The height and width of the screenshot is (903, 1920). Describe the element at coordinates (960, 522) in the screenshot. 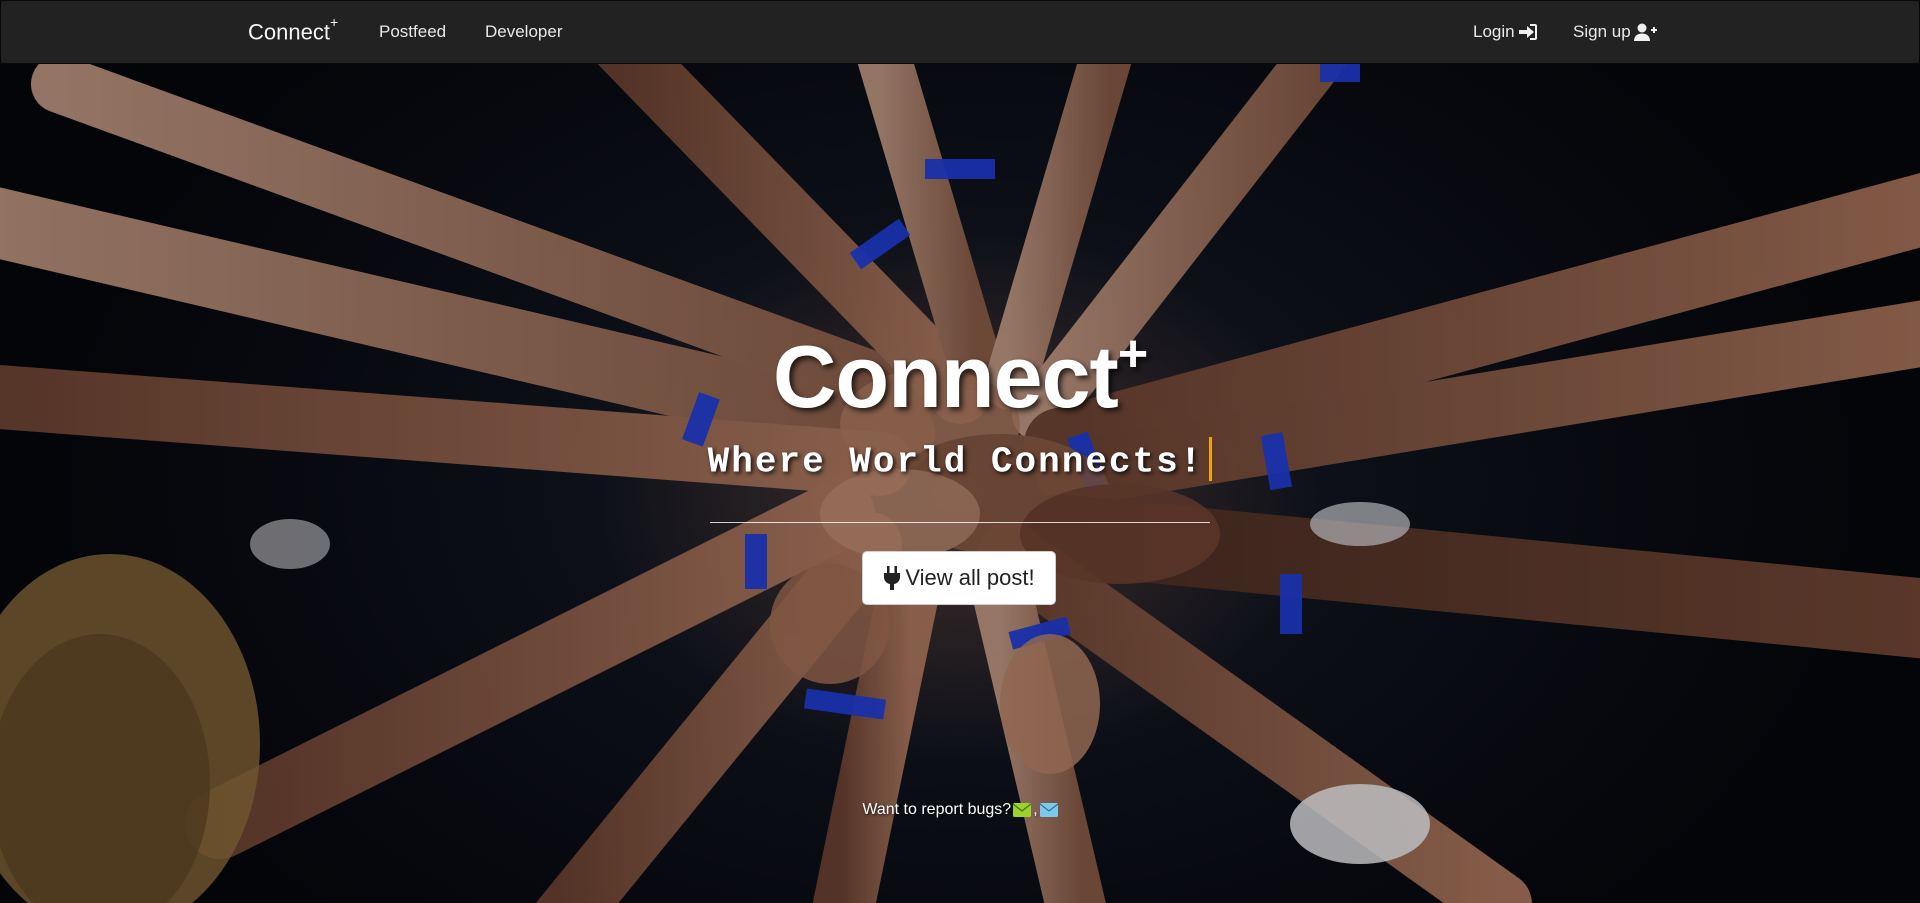

I see `hero-divider` at that location.